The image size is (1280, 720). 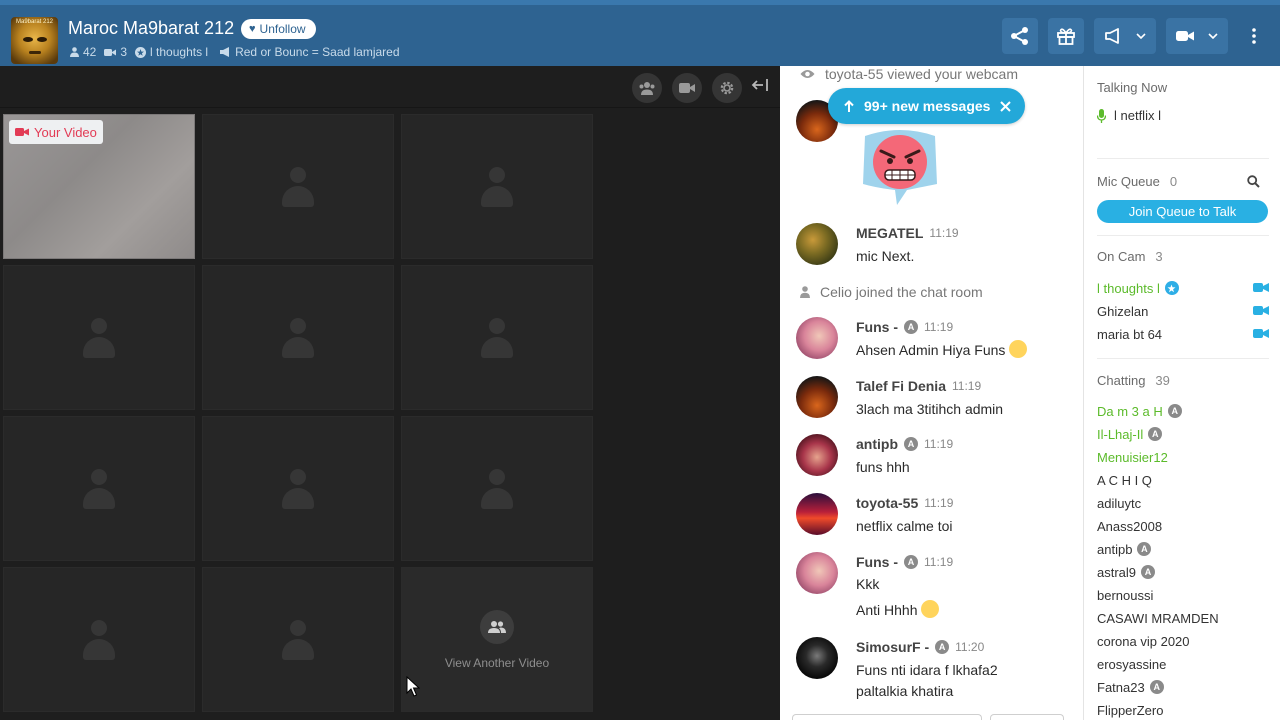 I want to click on message-author: antipb, so click(x=877, y=444).